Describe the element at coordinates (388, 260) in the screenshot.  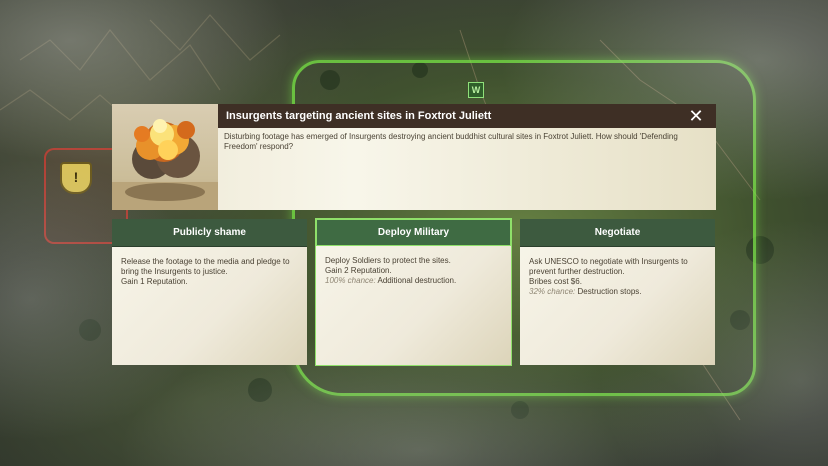
I see `option-line: Deploy Soldiers to protect the sites.` at that location.